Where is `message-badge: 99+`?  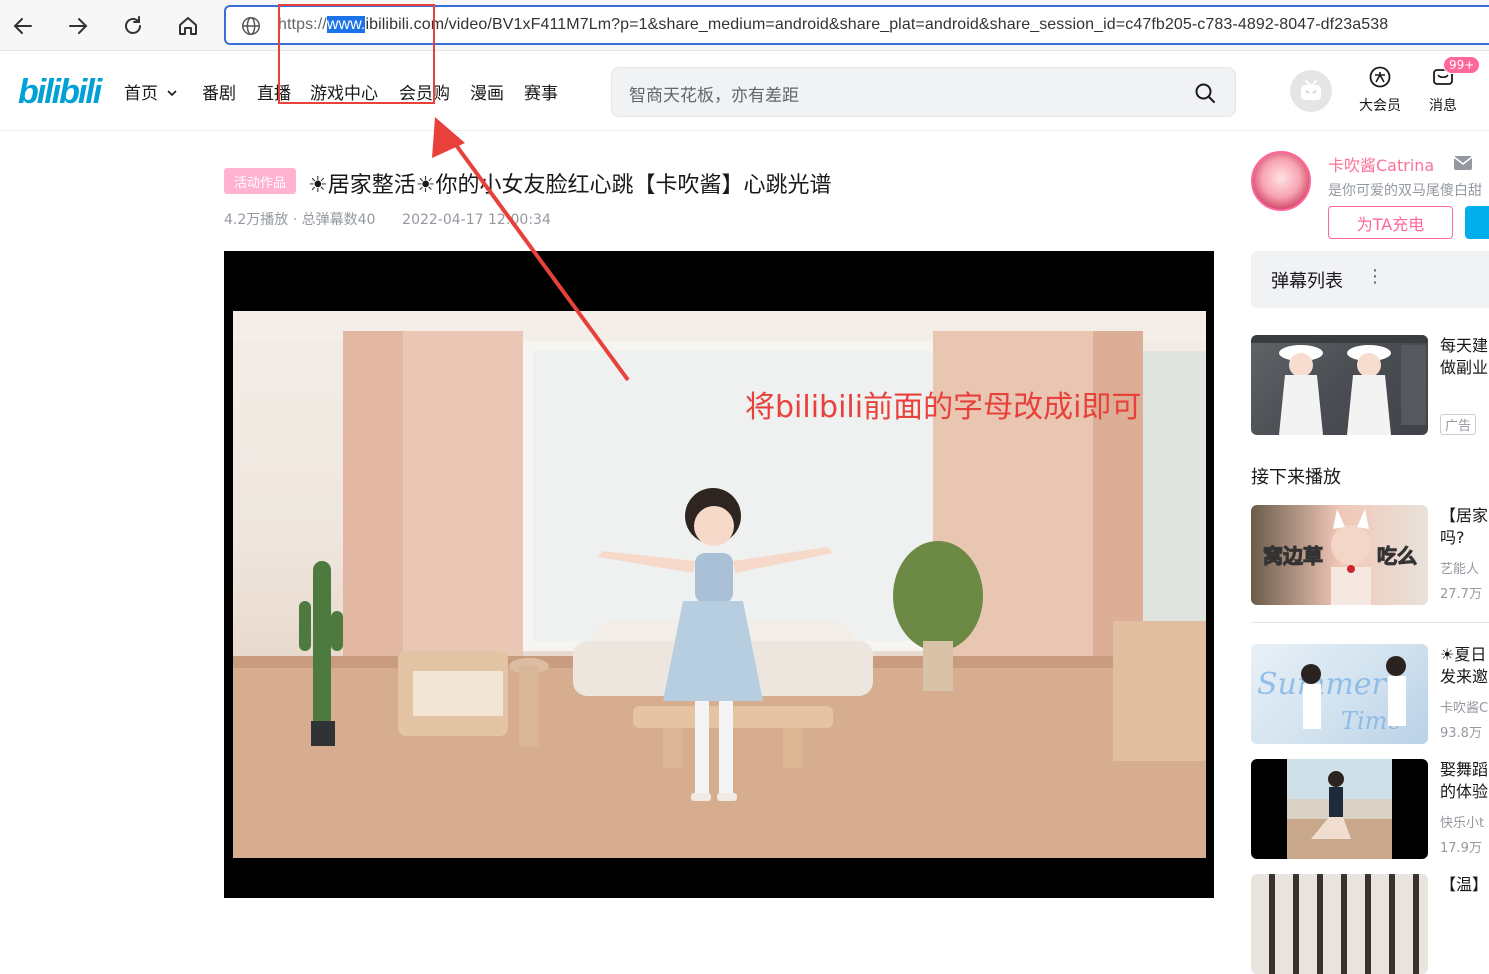
message-badge: 99+ is located at coordinates (1462, 65).